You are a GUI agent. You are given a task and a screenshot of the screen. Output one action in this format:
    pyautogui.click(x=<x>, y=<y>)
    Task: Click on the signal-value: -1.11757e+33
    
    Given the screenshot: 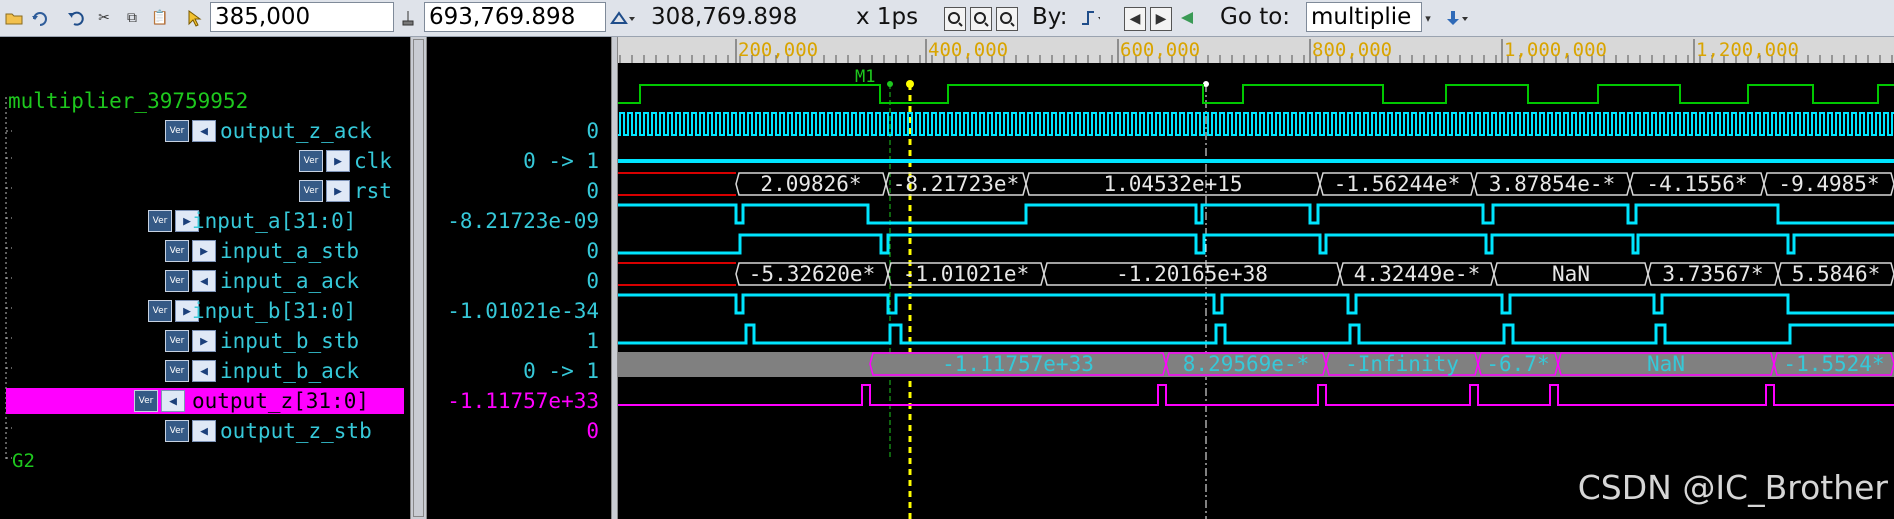 What is the action you would take?
    pyautogui.click(x=523, y=401)
    